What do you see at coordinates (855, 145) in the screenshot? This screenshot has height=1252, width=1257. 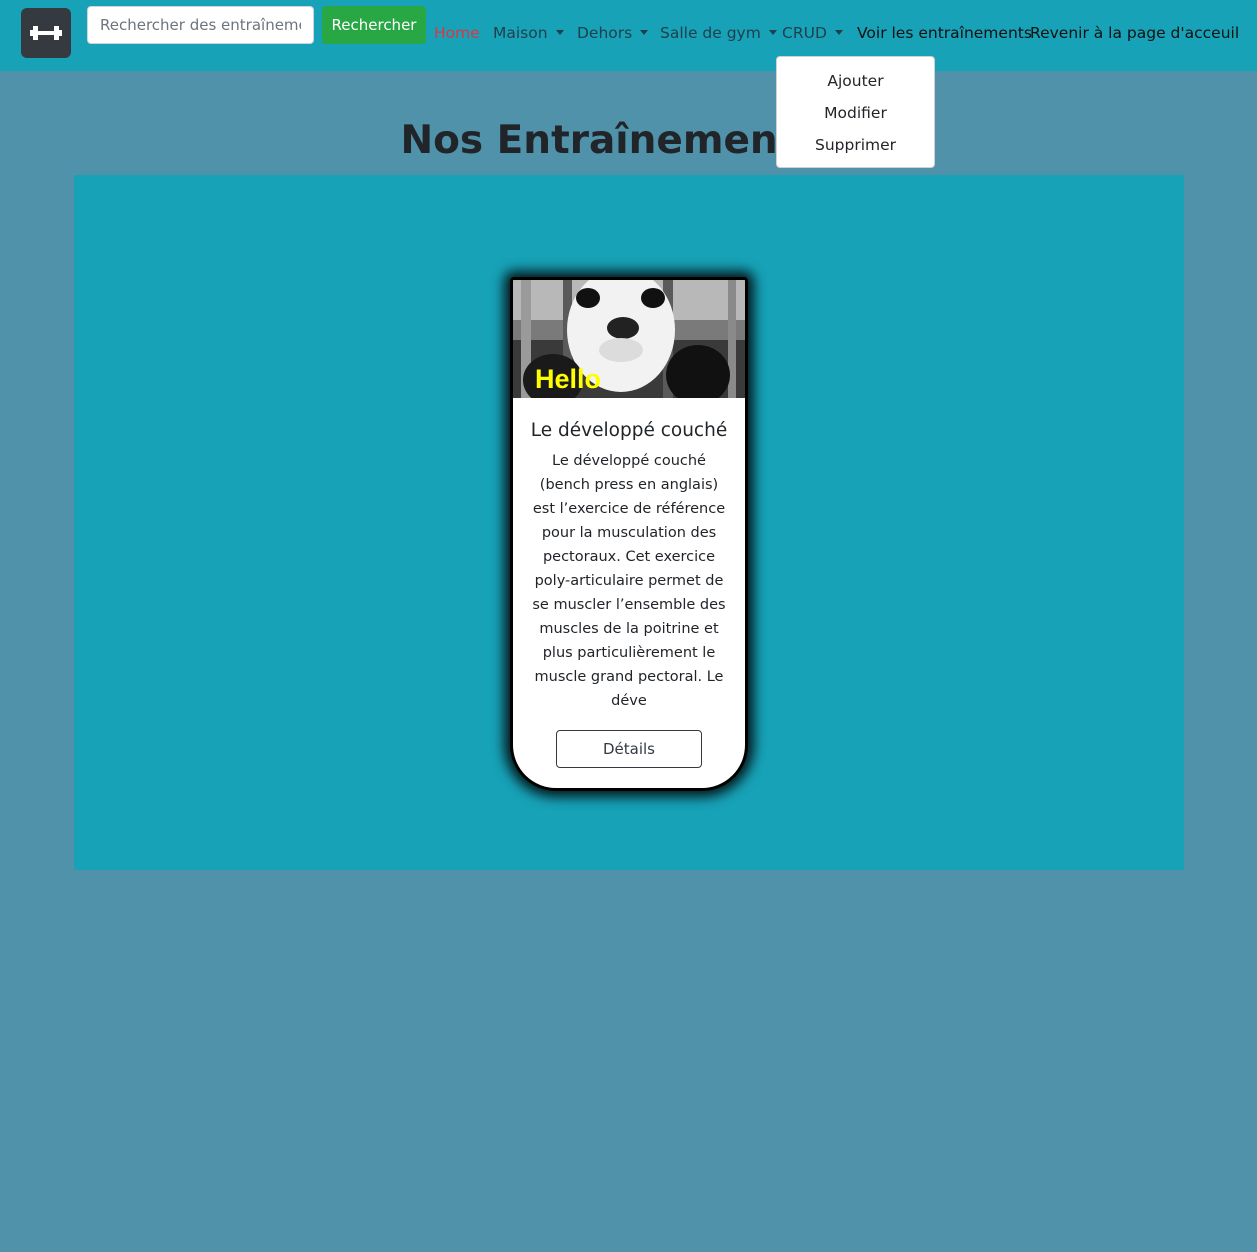 I see `menu-item-supprimer: Supprimer` at bounding box center [855, 145].